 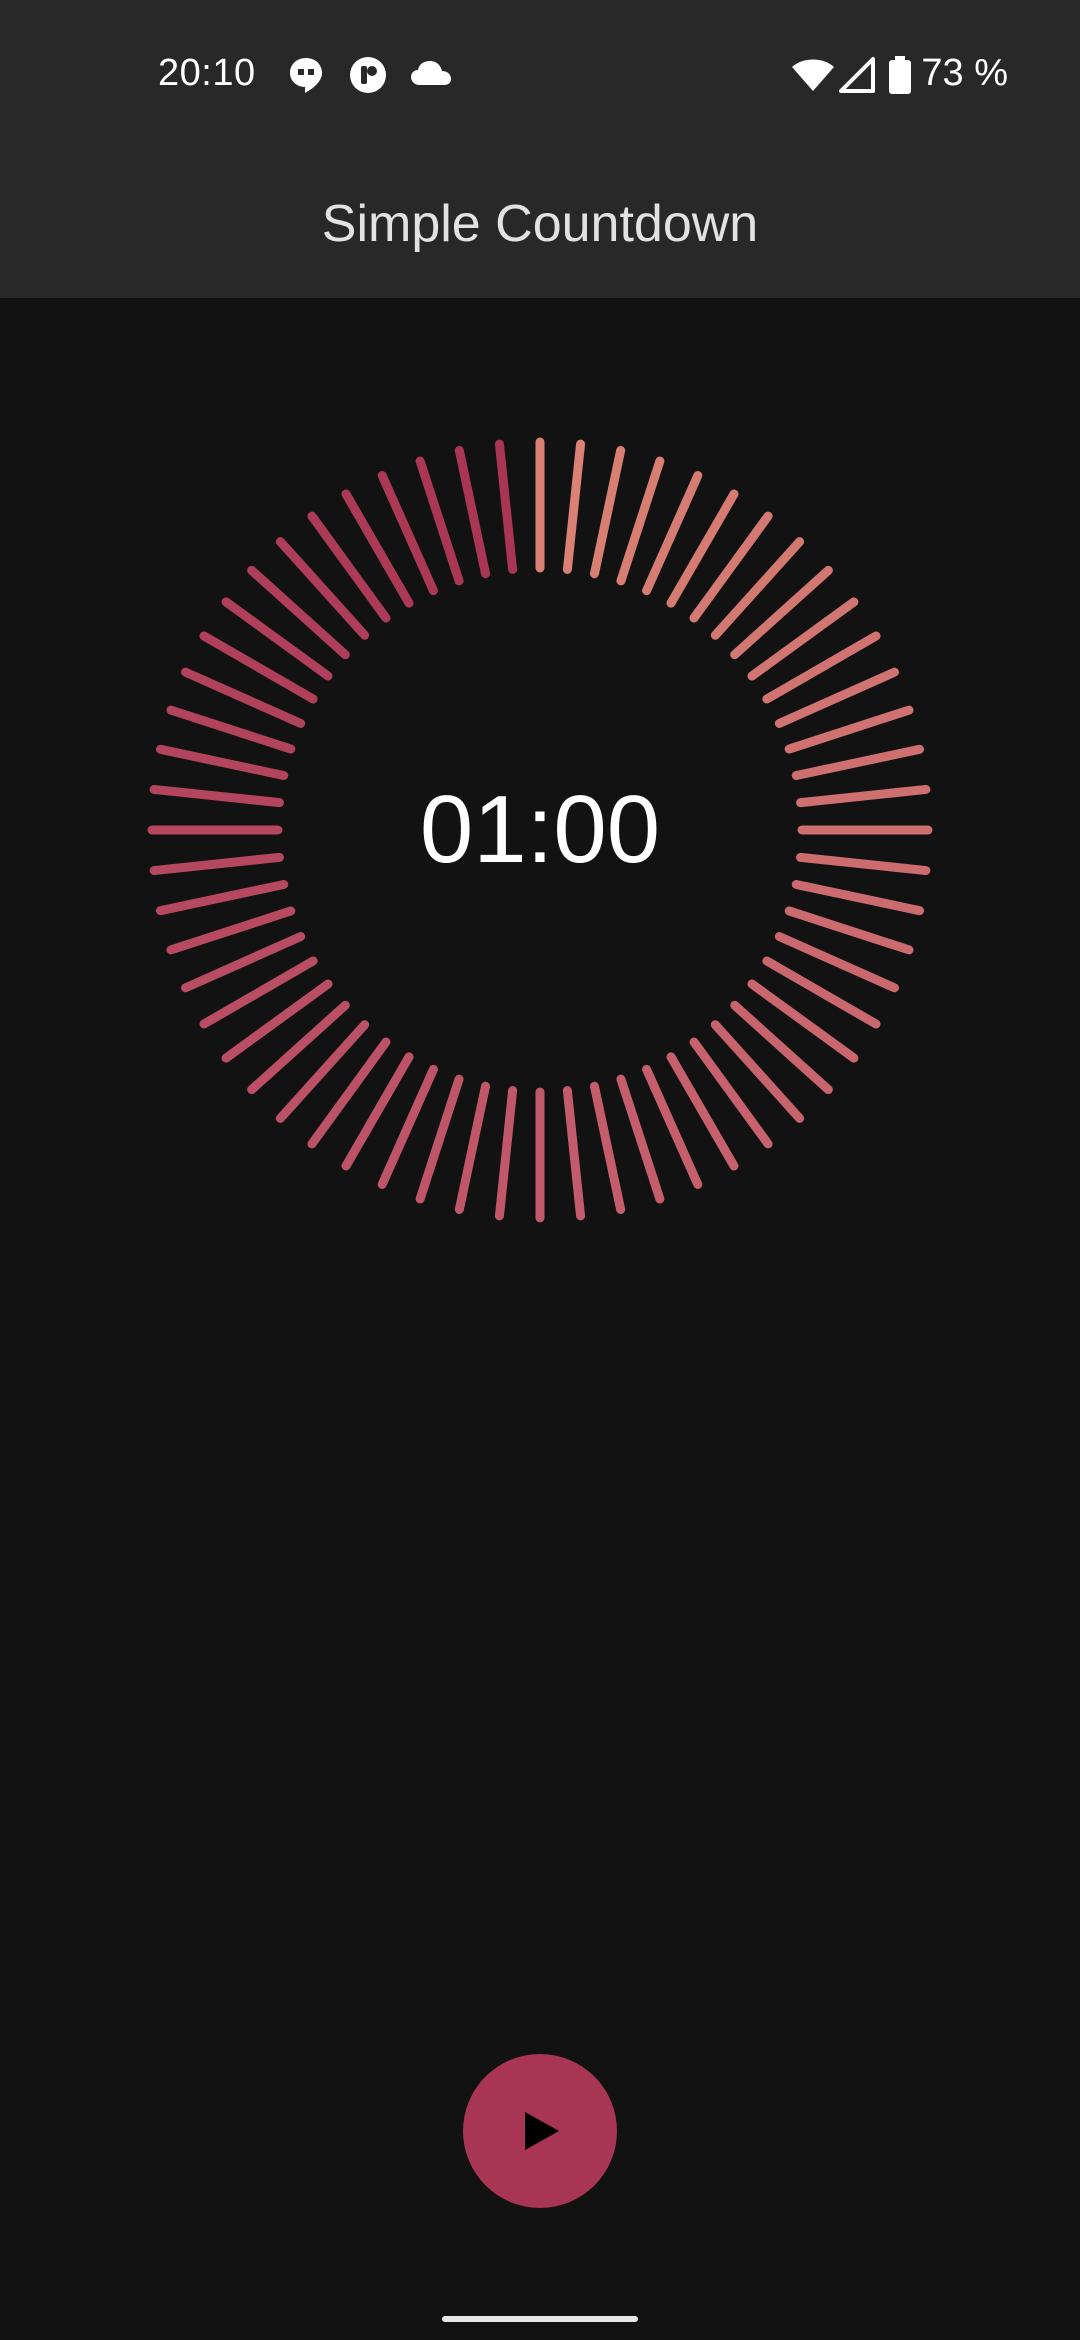 I want to click on wifi-icon, so click(x=813, y=75).